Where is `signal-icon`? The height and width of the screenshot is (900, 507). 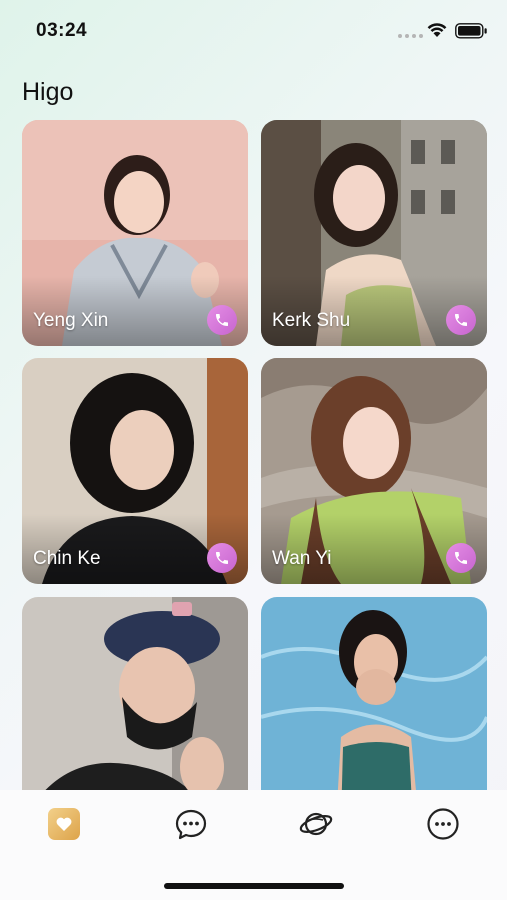
signal-icon is located at coordinates (410, 36).